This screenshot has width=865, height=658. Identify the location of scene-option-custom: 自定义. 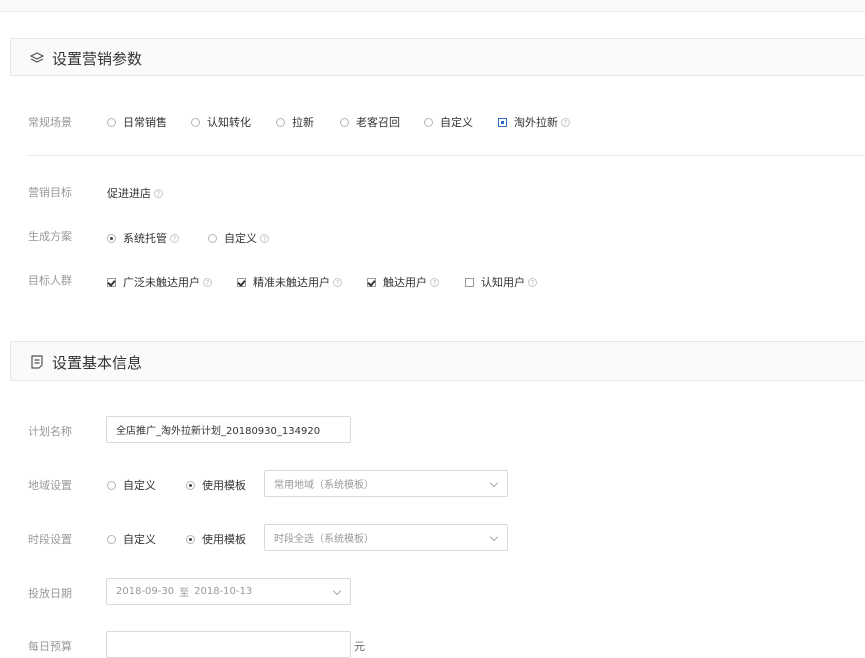
(448, 122).